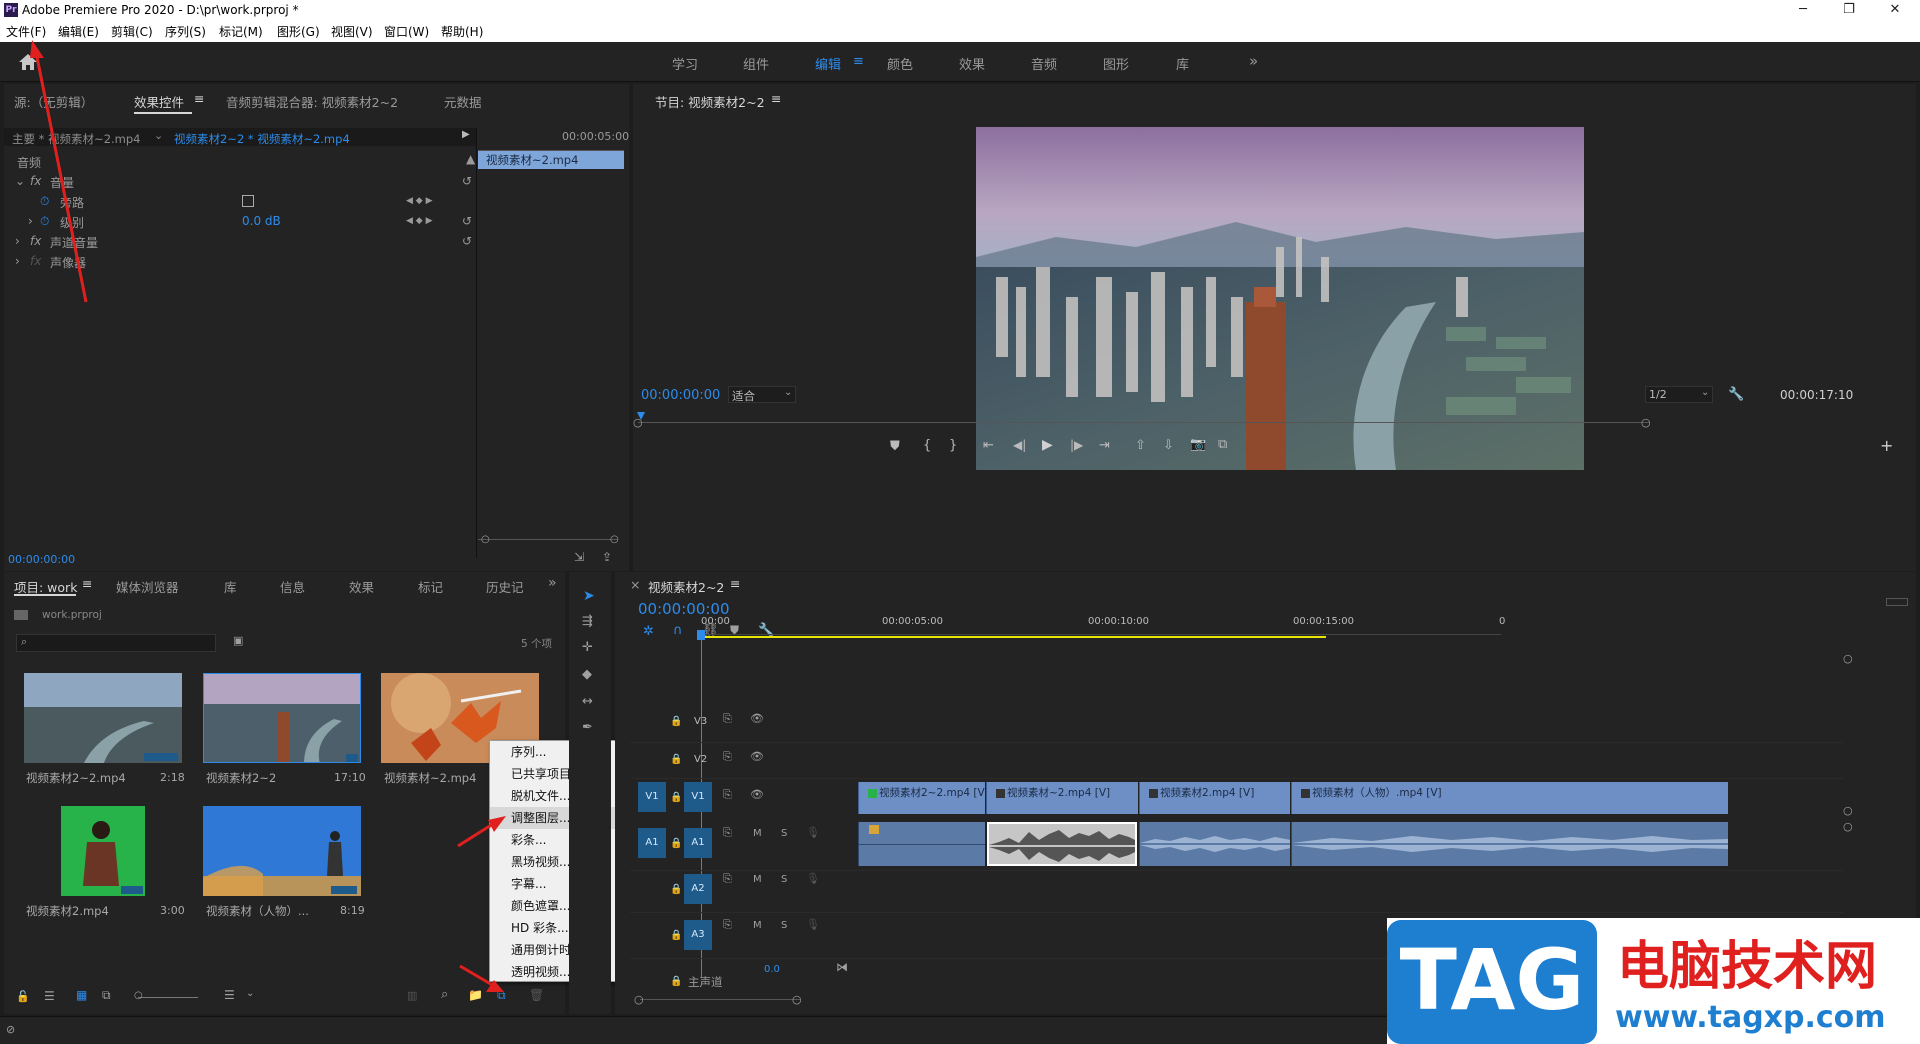  What do you see at coordinates (648, 631) in the screenshot?
I see `nest-icon: ✲` at bounding box center [648, 631].